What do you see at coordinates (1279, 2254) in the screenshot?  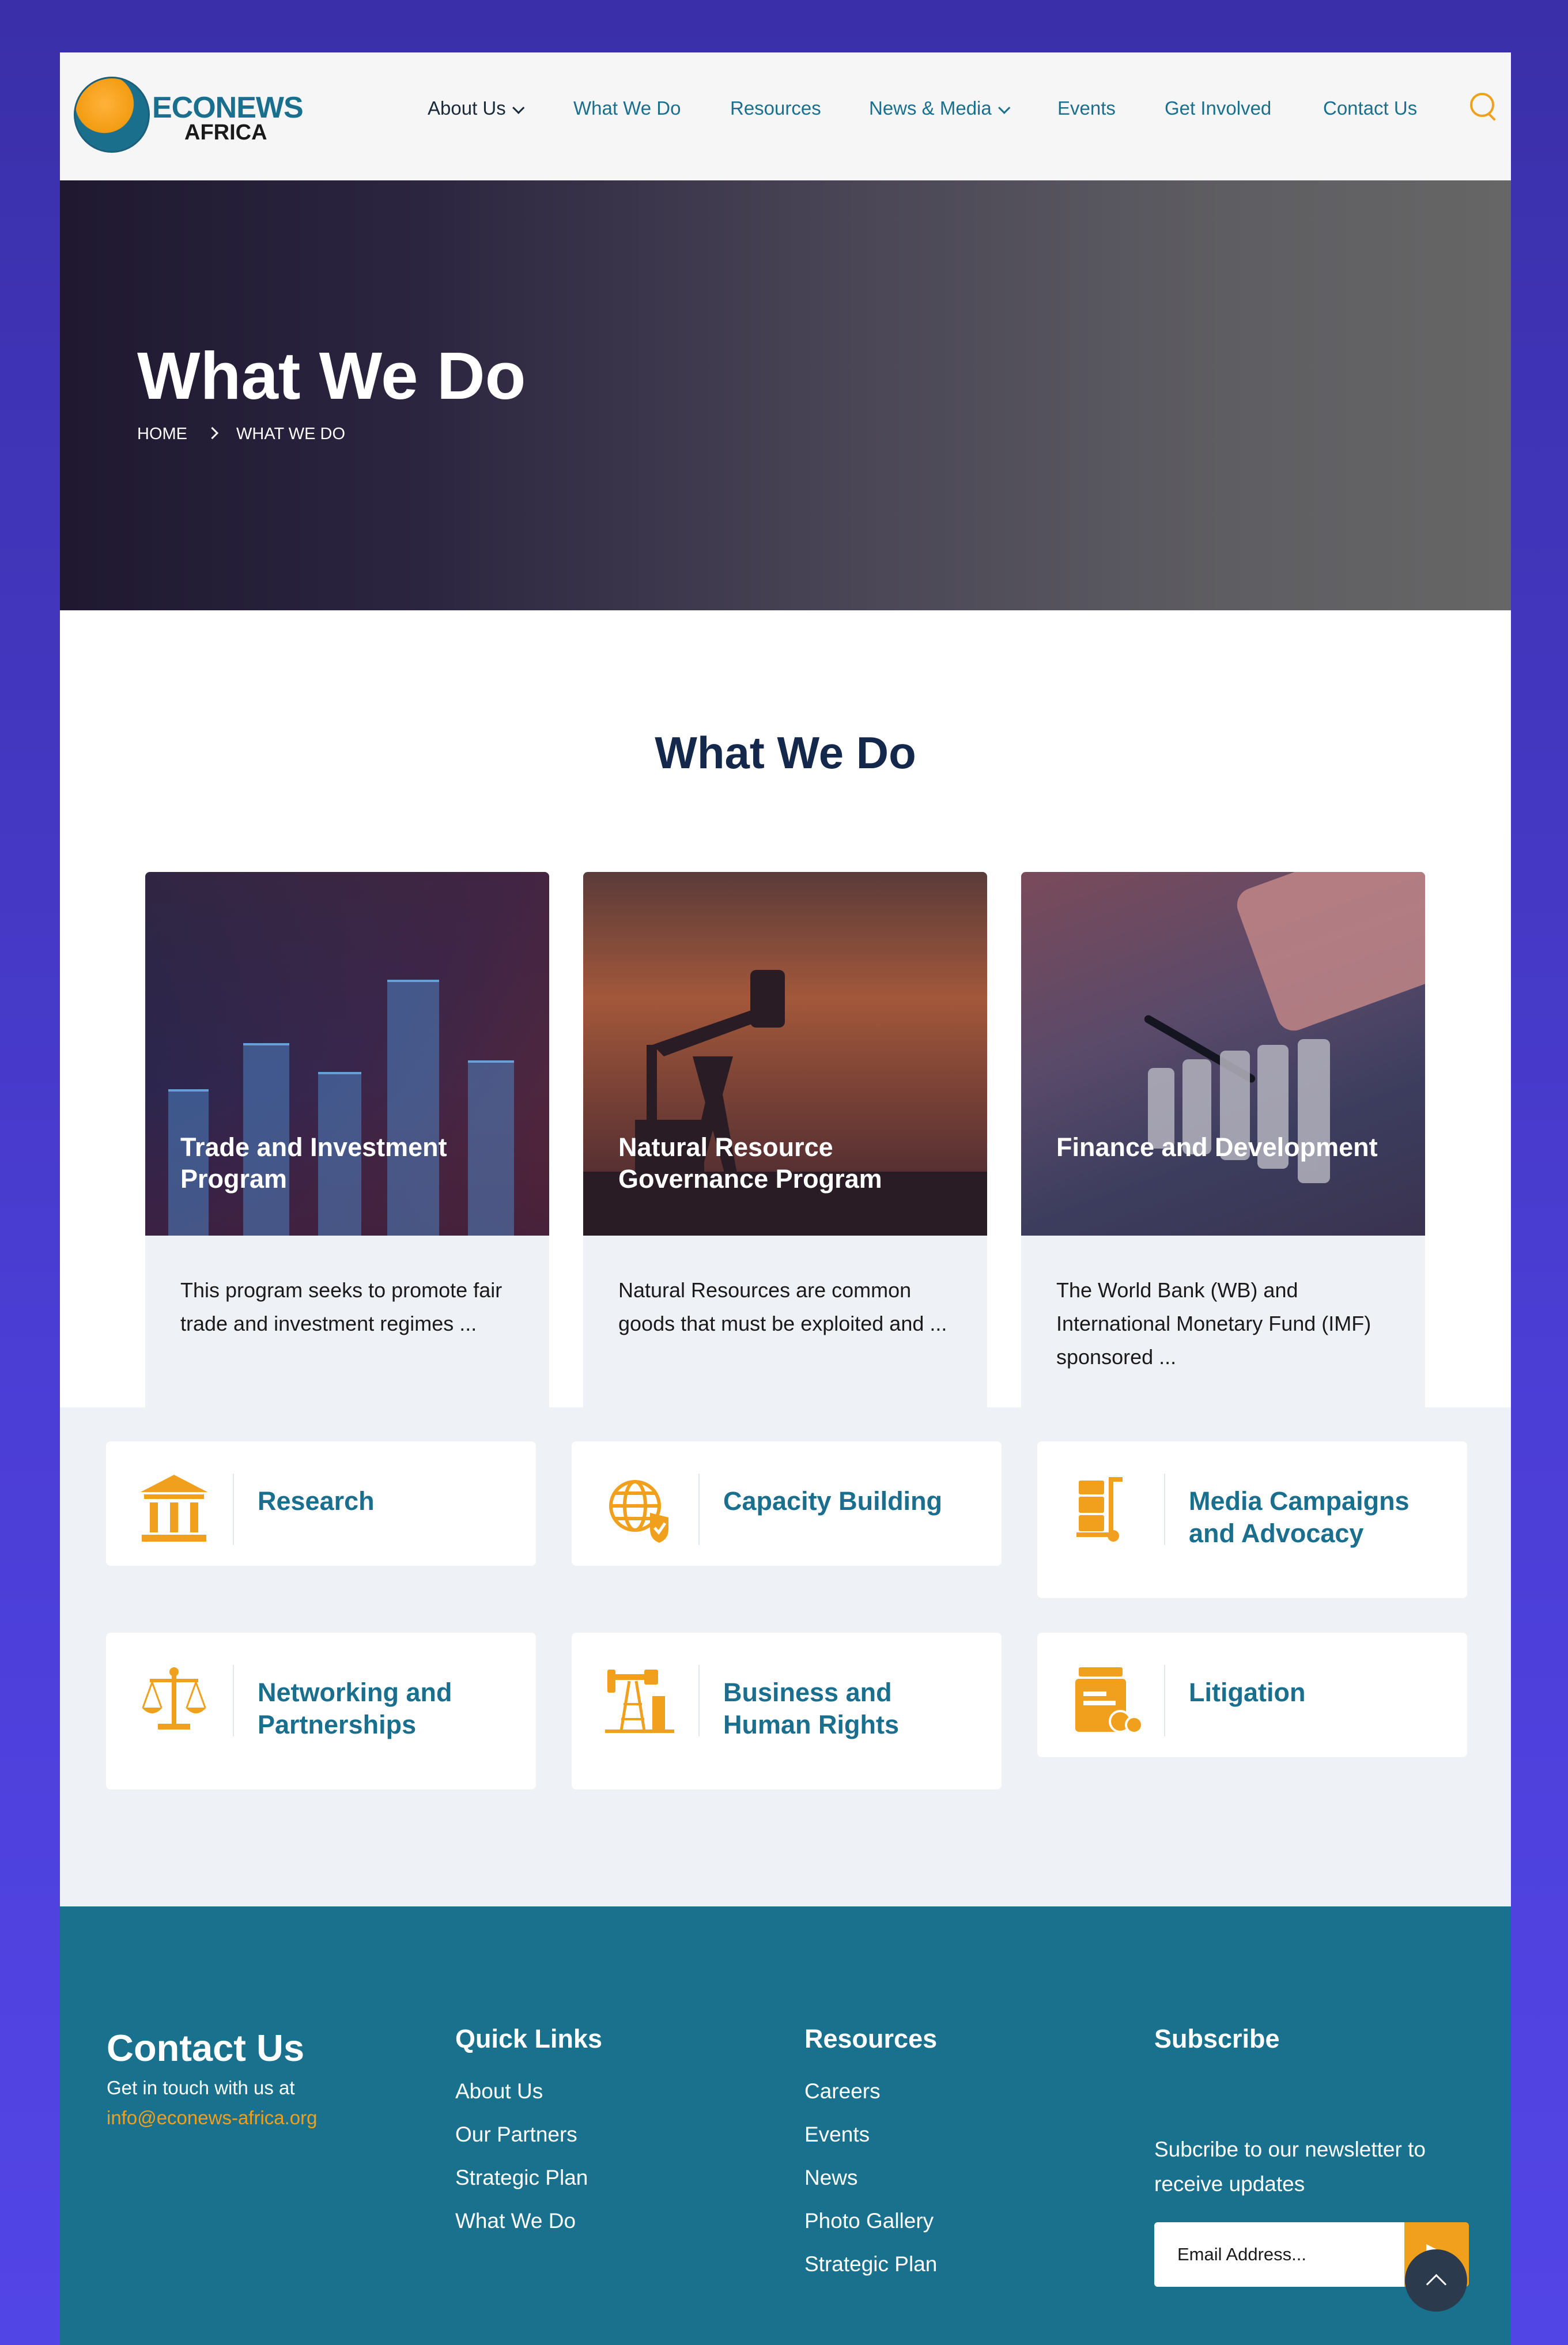 I see `newsletter-email-input` at bounding box center [1279, 2254].